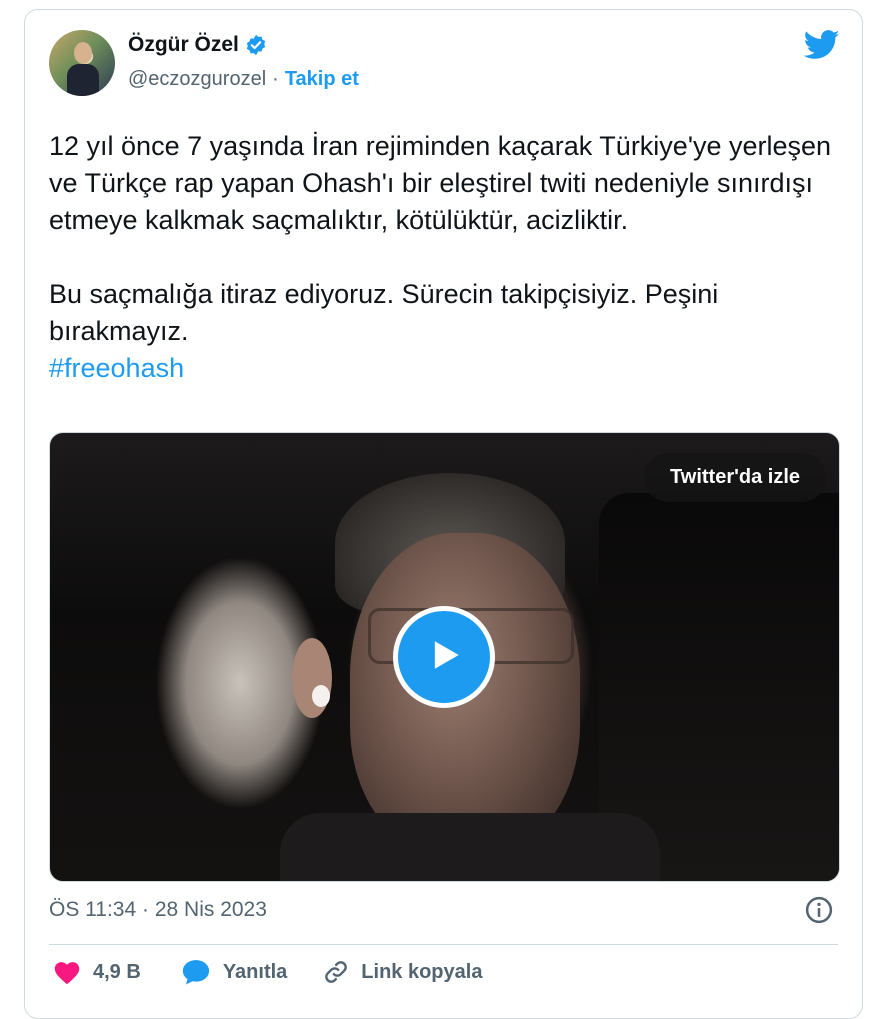 This screenshot has height=1019, width=885. What do you see at coordinates (336, 972) in the screenshot?
I see `link-icon` at bounding box center [336, 972].